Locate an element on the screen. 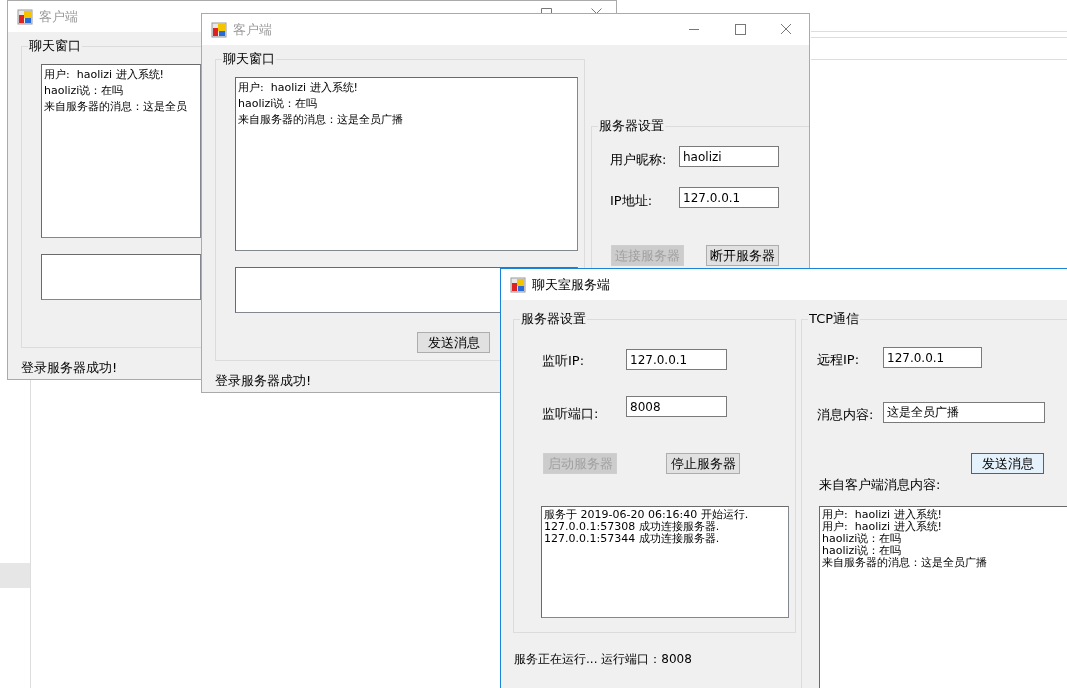 The image size is (1067, 688). field-label: 监听端口: is located at coordinates (570, 414).